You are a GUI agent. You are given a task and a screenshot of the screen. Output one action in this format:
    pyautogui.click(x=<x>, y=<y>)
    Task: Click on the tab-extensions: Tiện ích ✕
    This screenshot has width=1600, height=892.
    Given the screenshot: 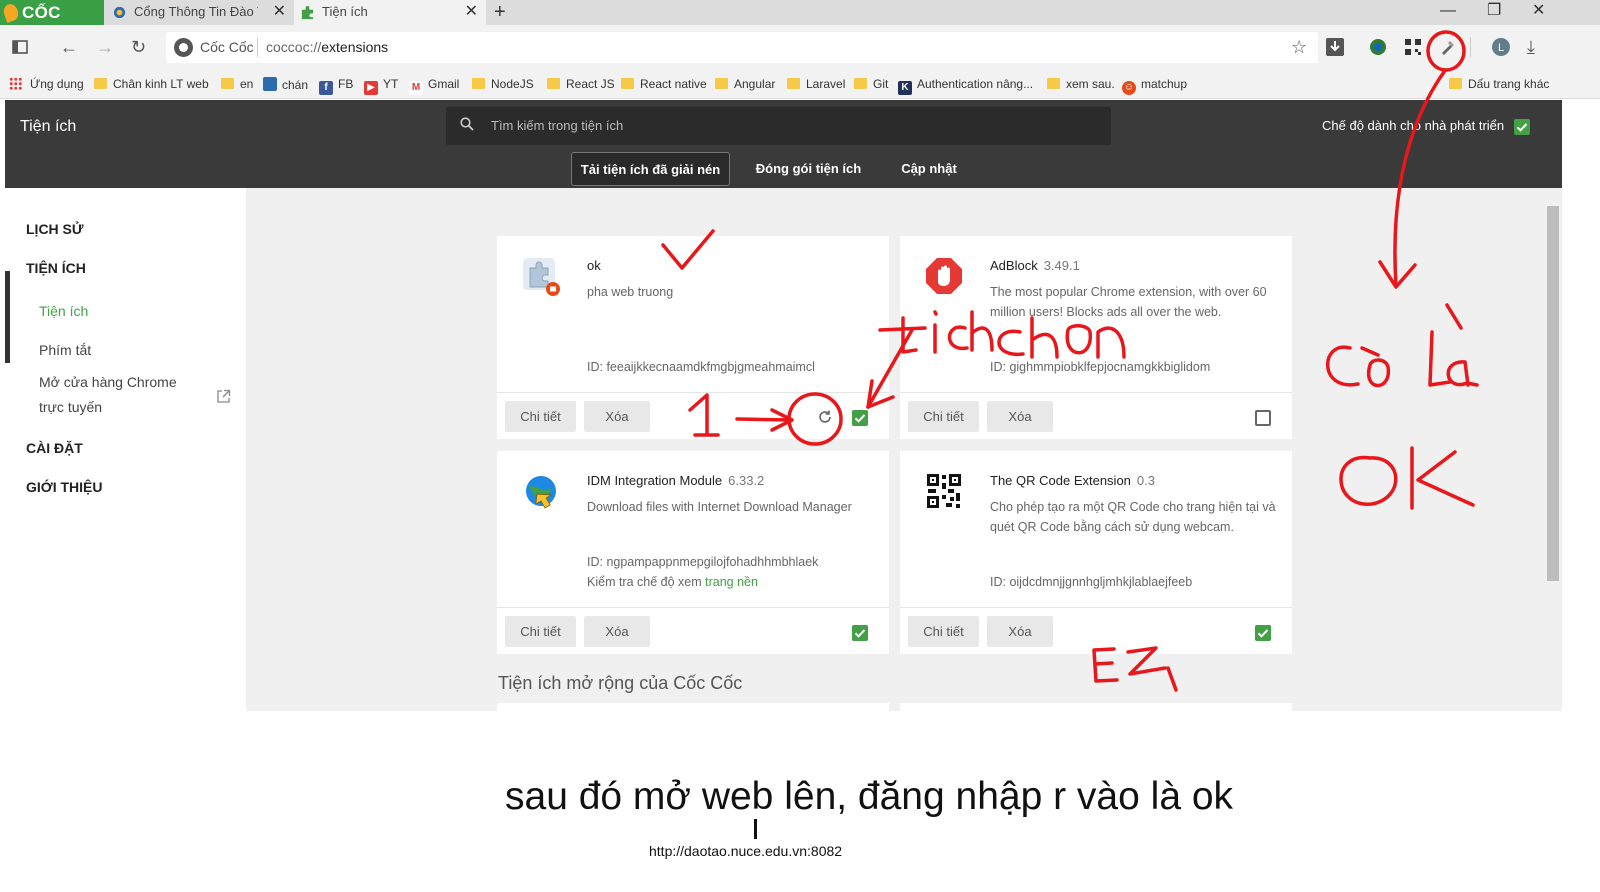 What is the action you would take?
    pyautogui.click(x=390, y=12)
    